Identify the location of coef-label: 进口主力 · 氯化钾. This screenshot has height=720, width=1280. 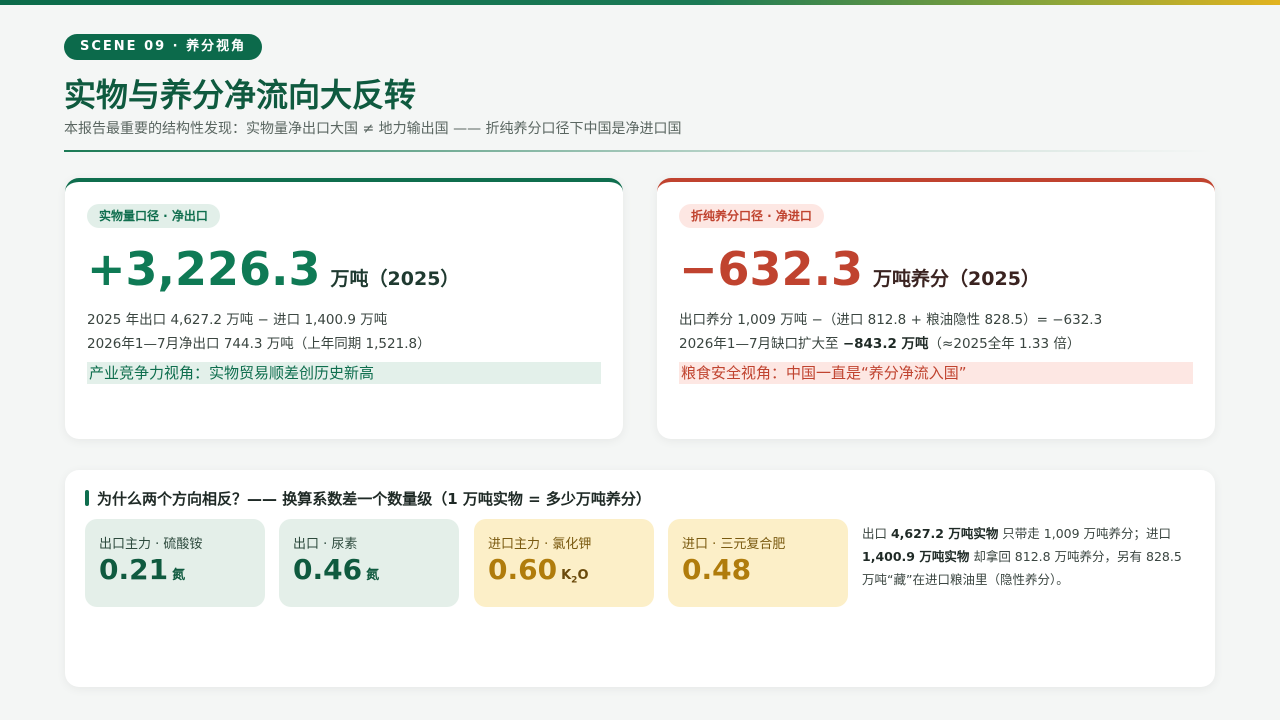
(540, 544).